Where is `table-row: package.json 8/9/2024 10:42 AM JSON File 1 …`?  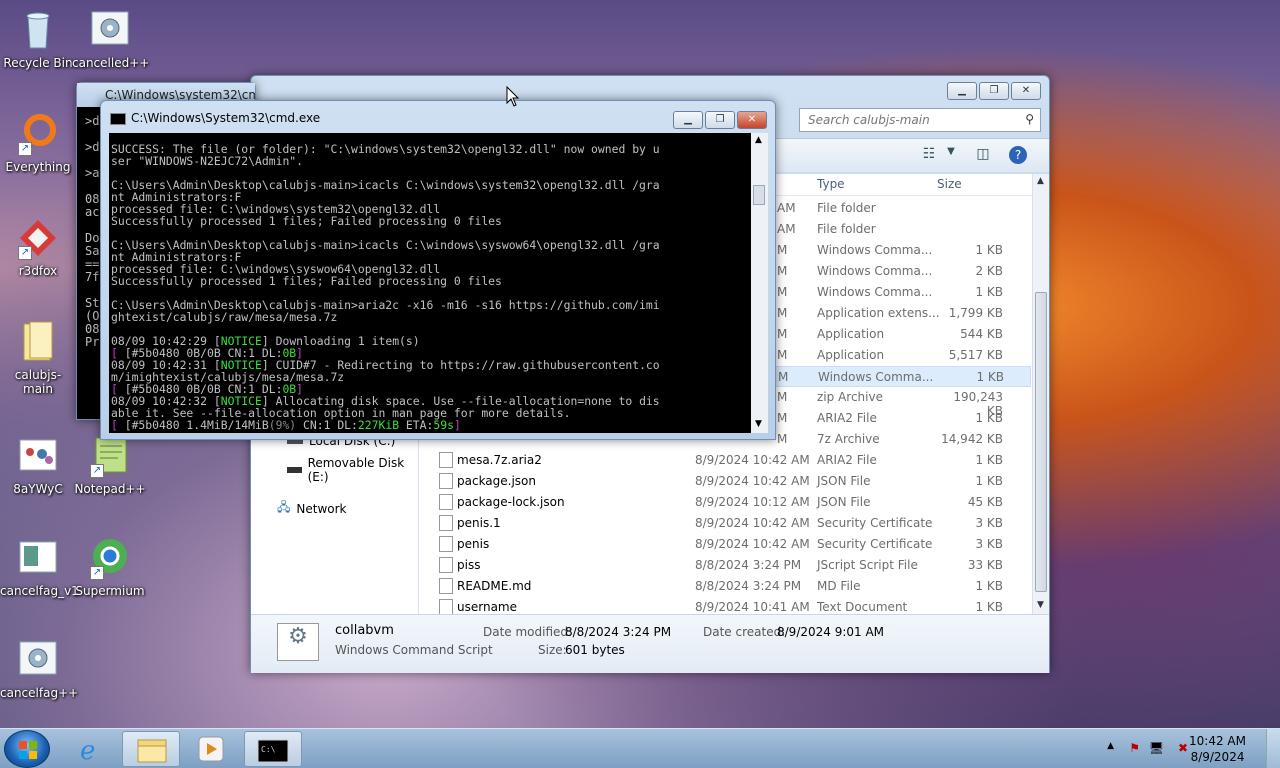
table-row: package.json 8/9/2024 10:42 AM JSON File 1 … is located at coordinates (725, 481).